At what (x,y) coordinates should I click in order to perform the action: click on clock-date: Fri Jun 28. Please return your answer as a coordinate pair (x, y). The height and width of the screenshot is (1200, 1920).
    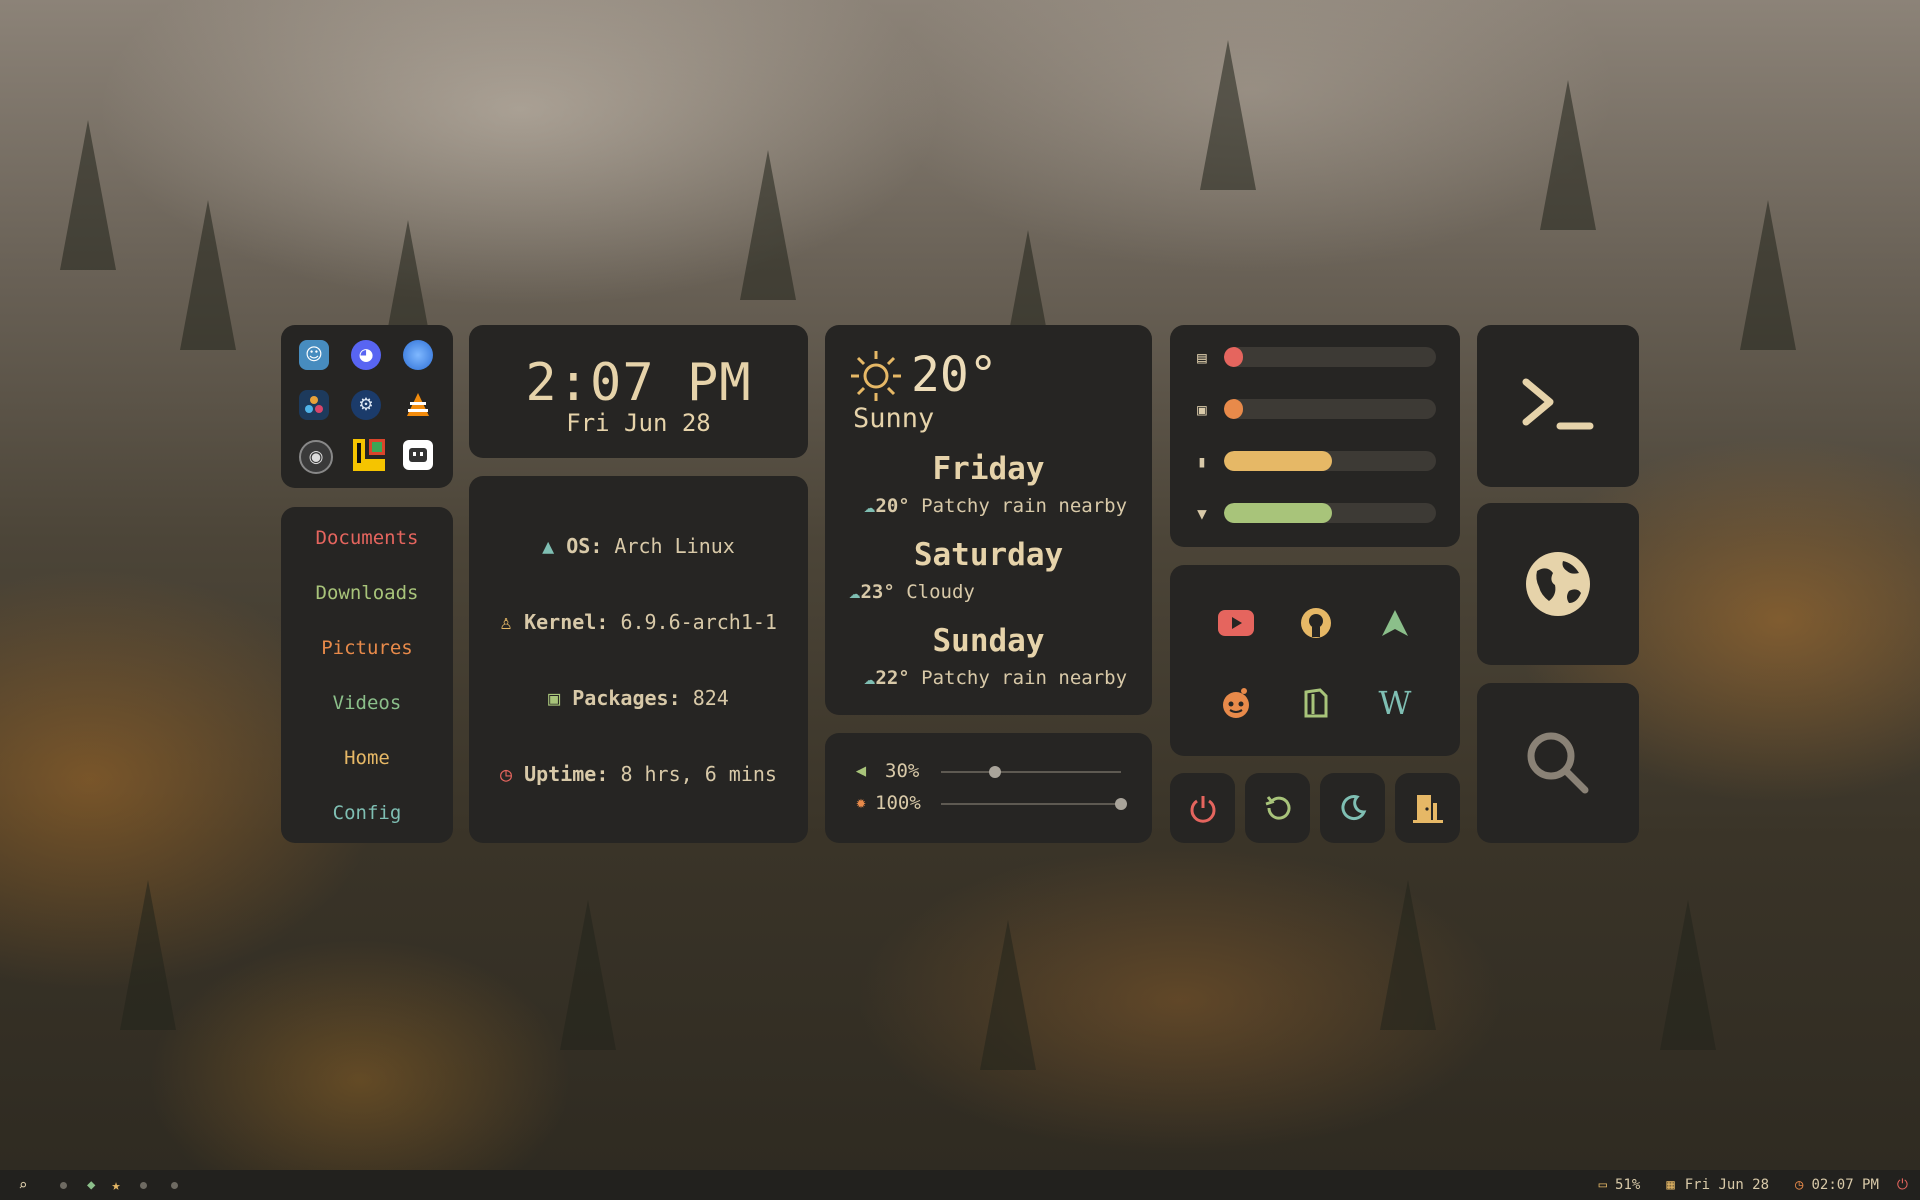
    Looking at the image, I should click on (638, 423).